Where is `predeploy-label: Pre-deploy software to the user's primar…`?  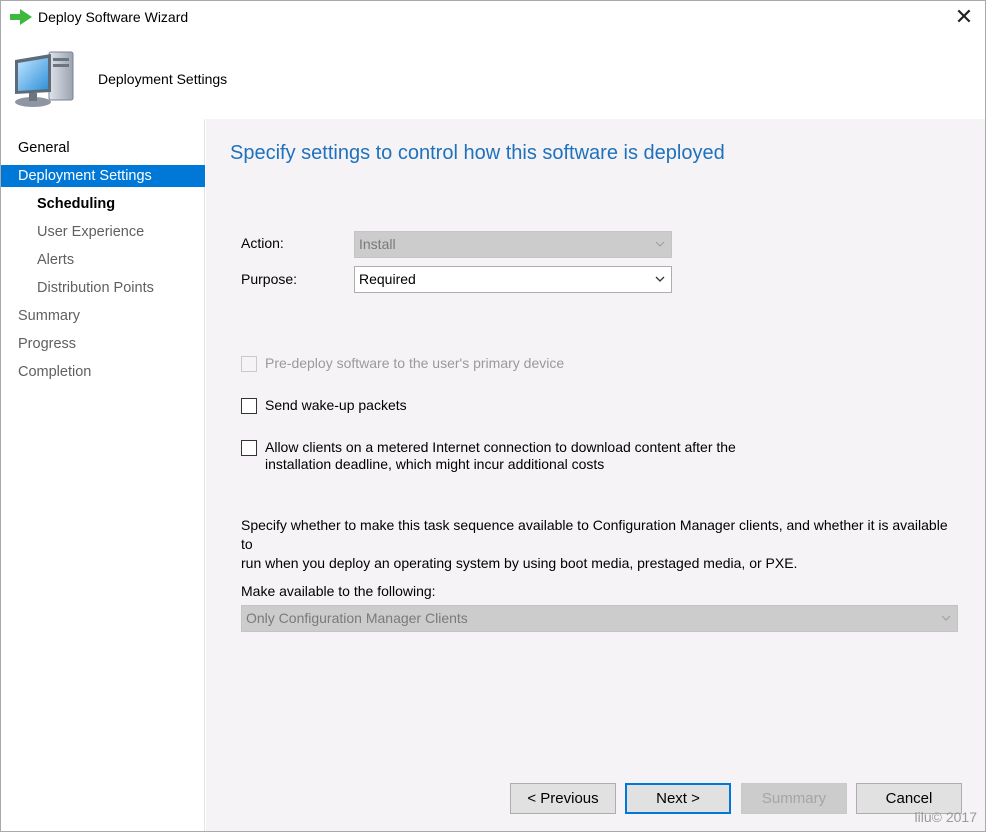 predeploy-label: Pre-deploy software to the user's primar… is located at coordinates (415, 363).